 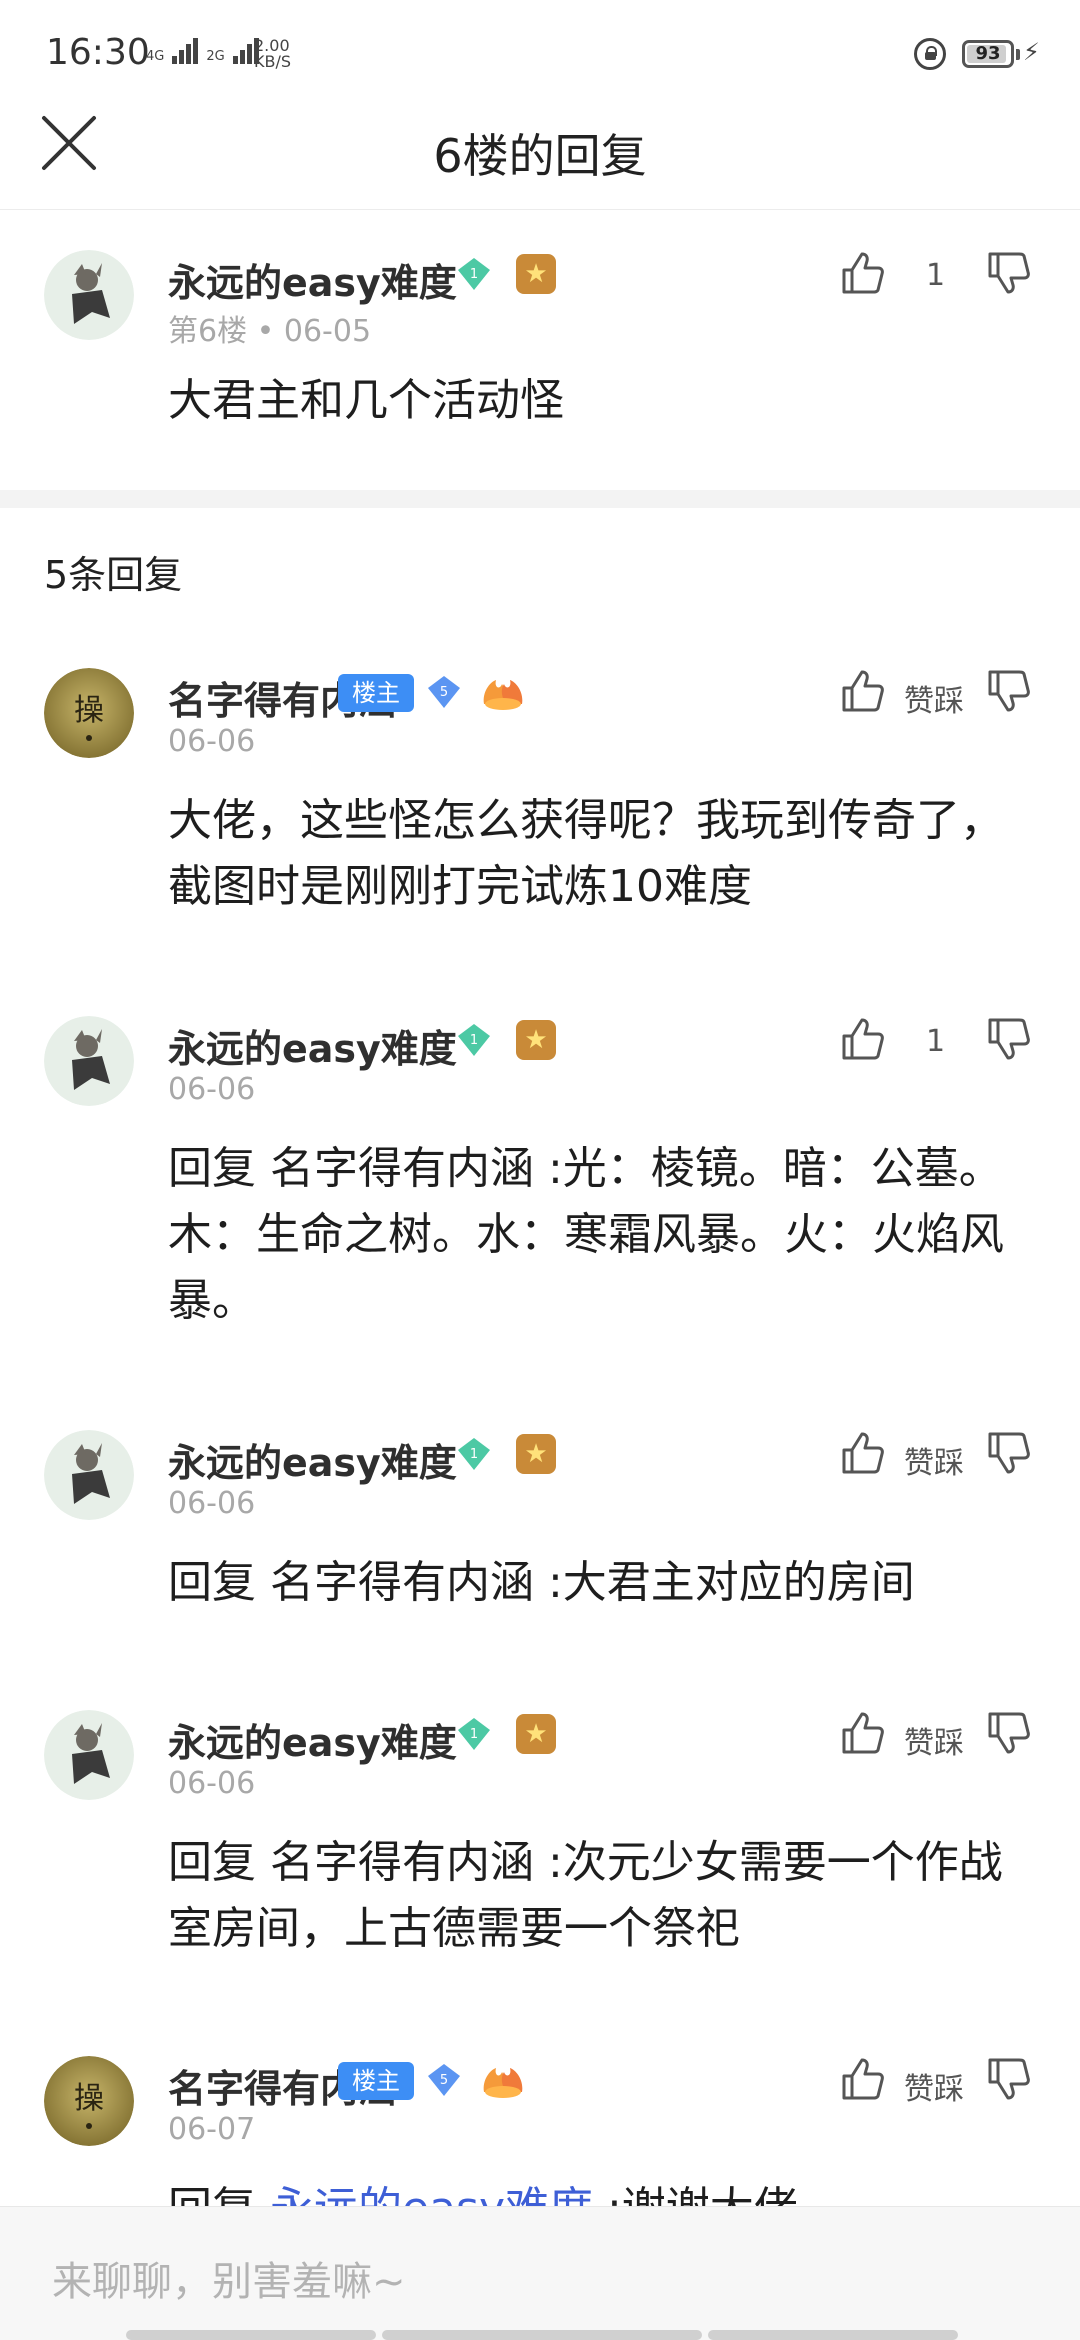 What do you see at coordinates (212, 2129) in the screenshot?
I see `reply-date: 06-07` at bounding box center [212, 2129].